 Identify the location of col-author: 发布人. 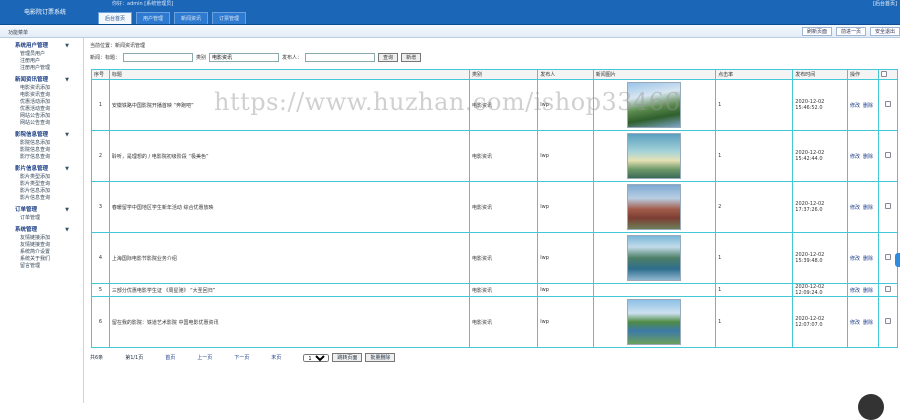
(565, 74).